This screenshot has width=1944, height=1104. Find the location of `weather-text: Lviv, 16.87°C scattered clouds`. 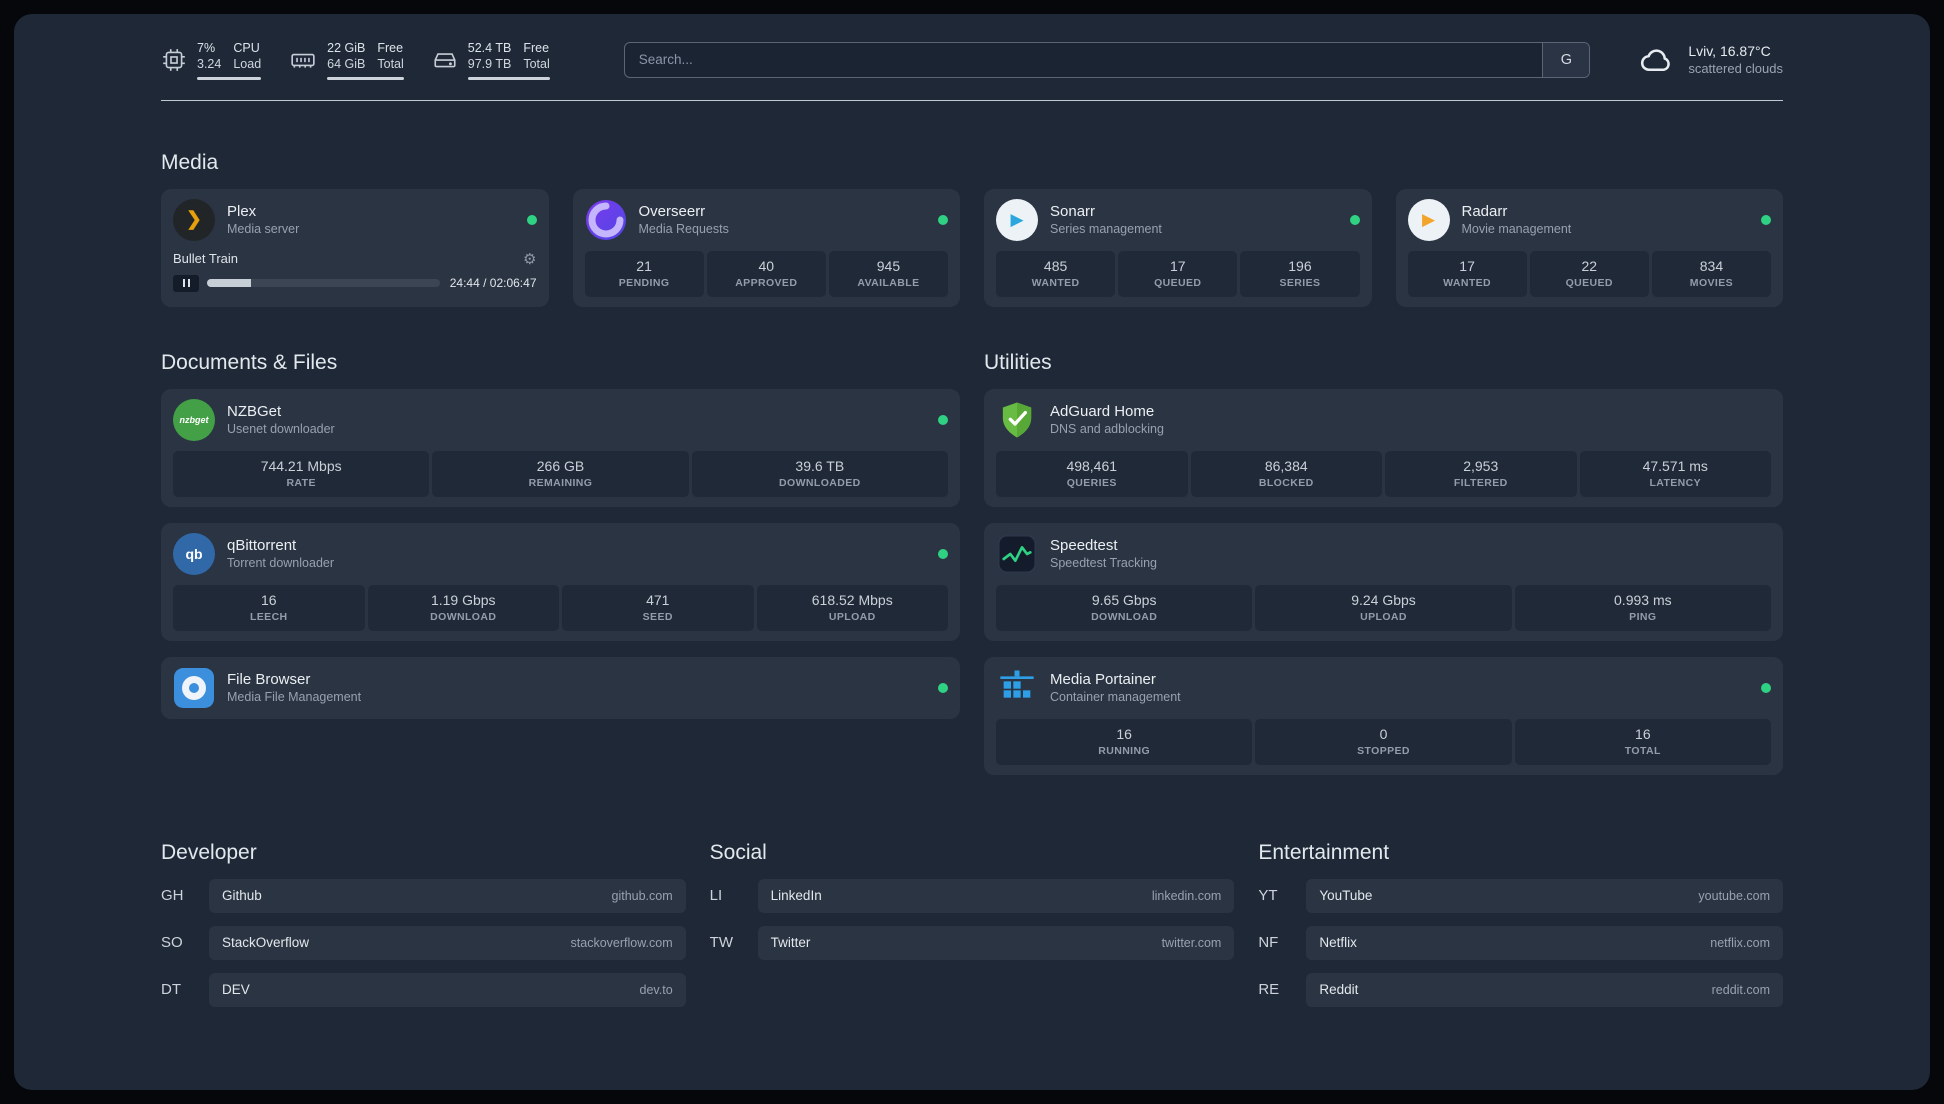

weather-text: Lviv, 16.87°C scattered clouds is located at coordinates (1735, 59).